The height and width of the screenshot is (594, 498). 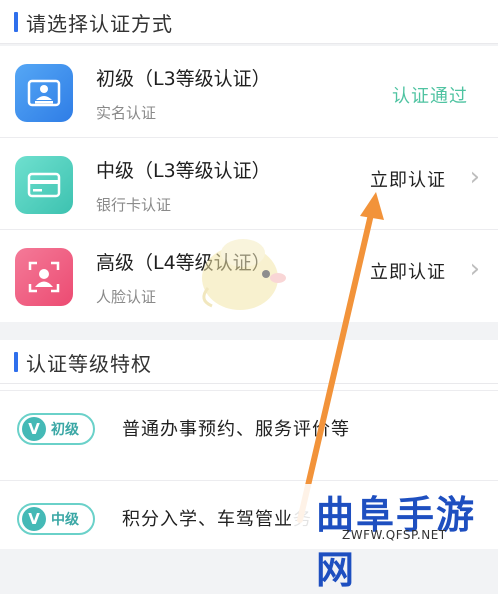 I want to click on site-watermark: 曲阜手游网 ZWFW.QFSP.NET, so click(x=394, y=538).